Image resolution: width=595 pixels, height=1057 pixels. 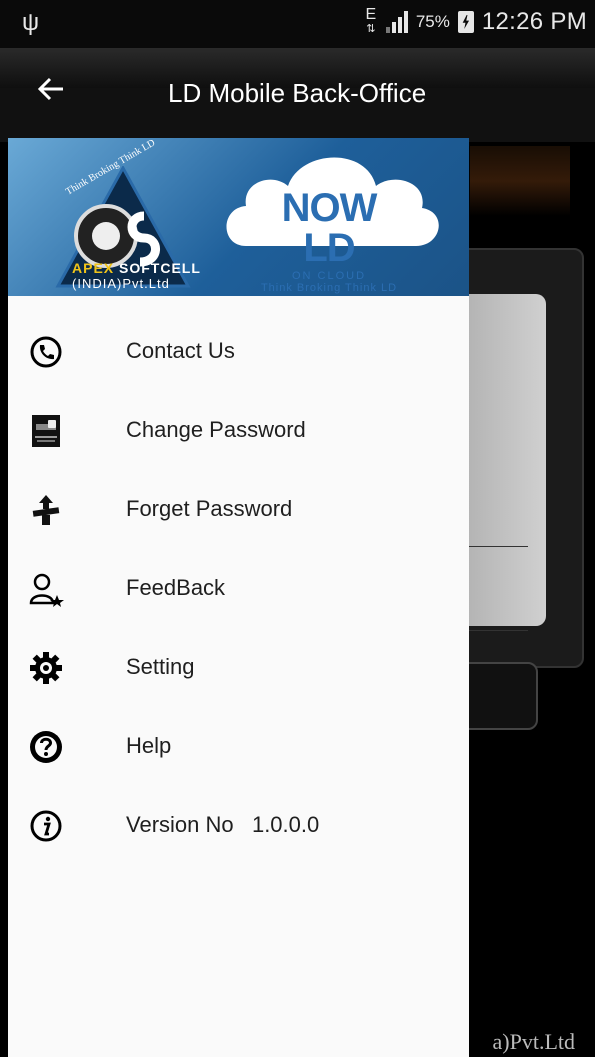 I want to click on version-label: Version No 1.0.0.0, so click(x=223, y=824).